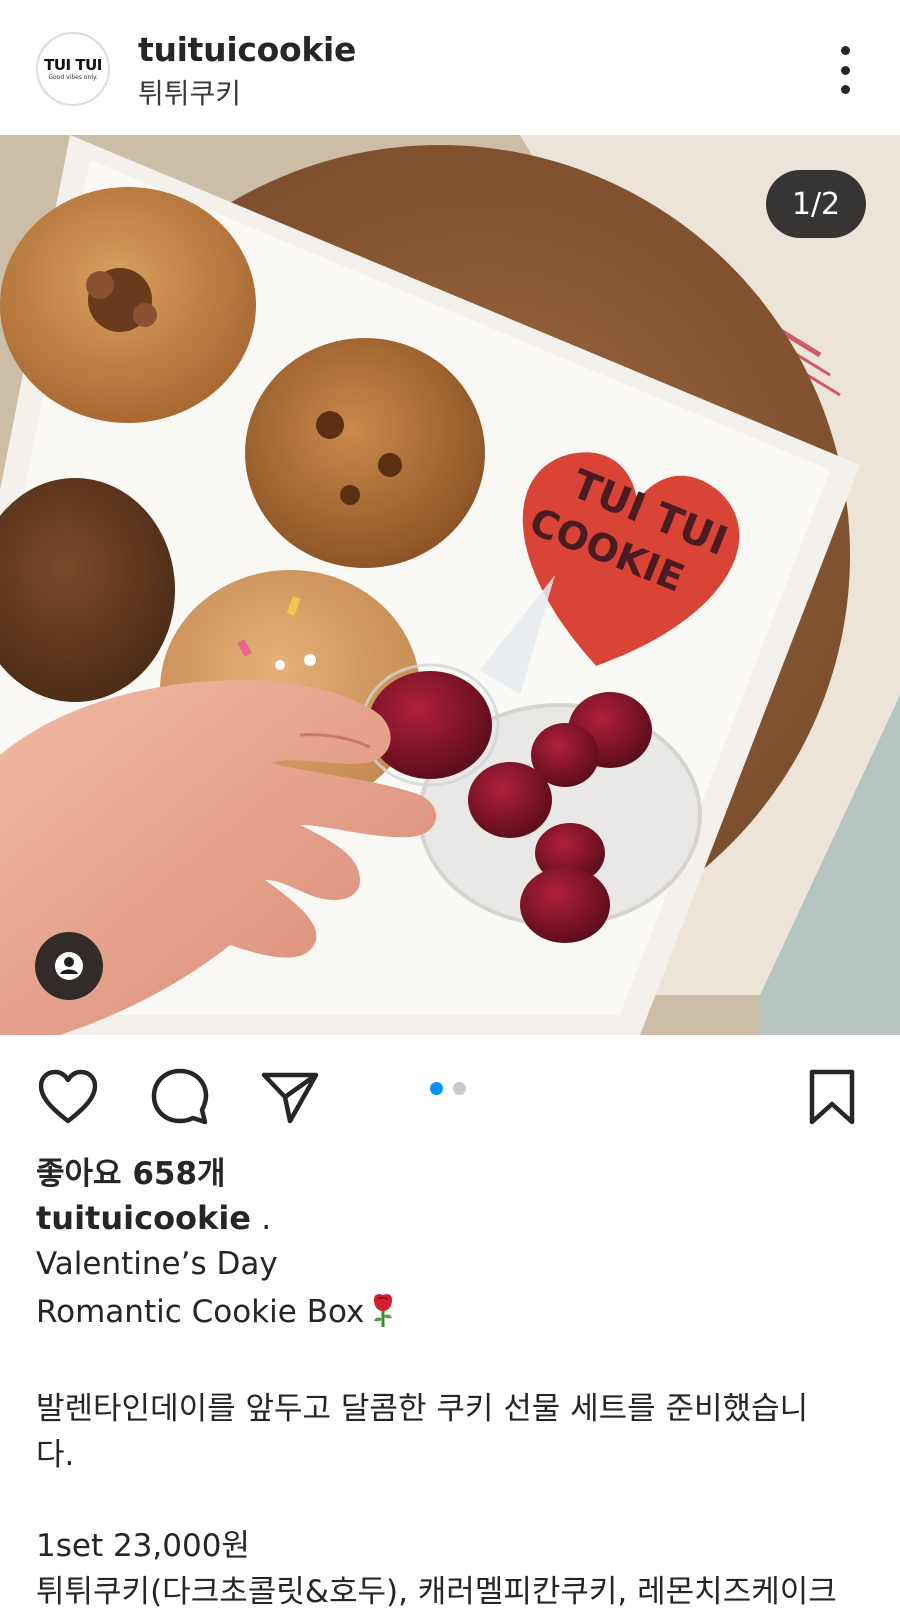 The image size is (900, 1621). What do you see at coordinates (383, 1310) in the screenshot?
I see `rose-emoji` at bounding box center [383, 1310].